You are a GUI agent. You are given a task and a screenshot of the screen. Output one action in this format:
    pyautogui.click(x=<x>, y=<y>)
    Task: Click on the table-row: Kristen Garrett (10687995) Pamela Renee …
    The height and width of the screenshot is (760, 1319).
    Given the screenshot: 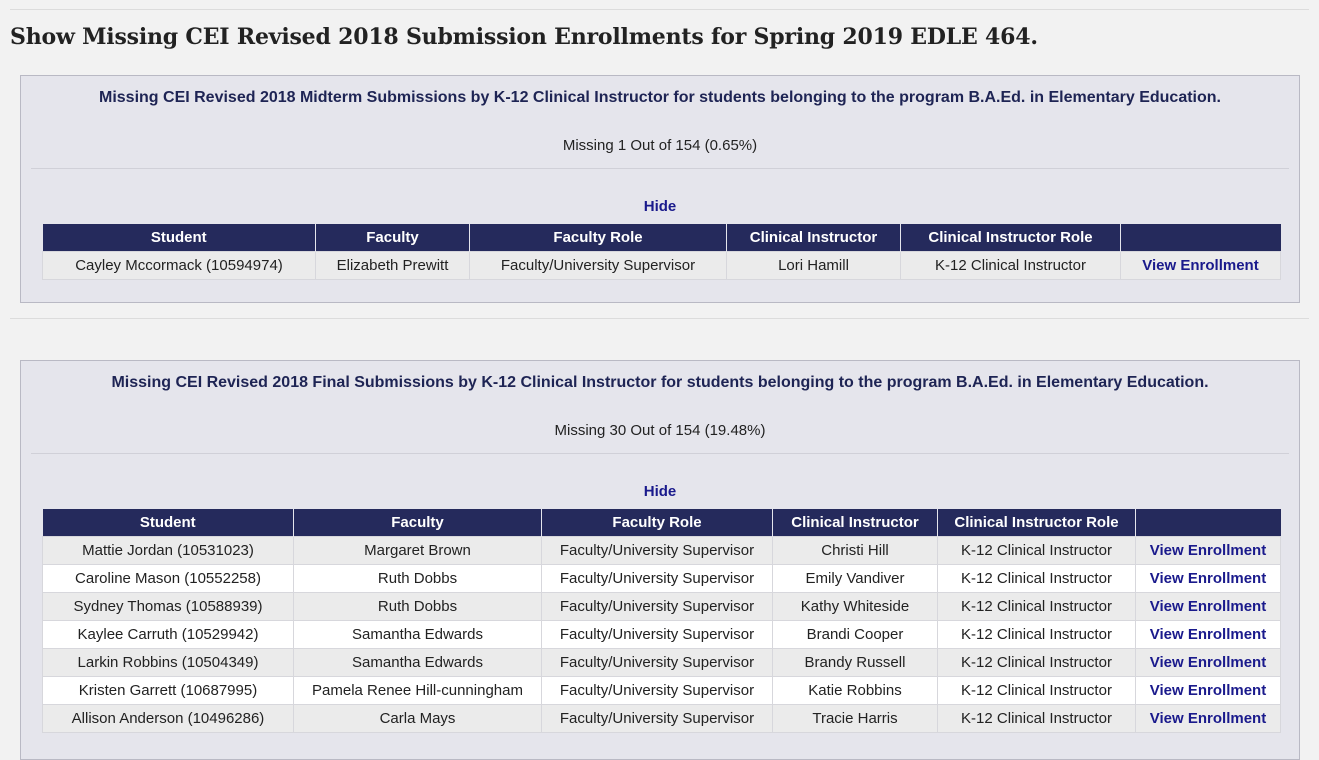 What is the action you would take?
    pyautogui.click(x=661, y=690)
    